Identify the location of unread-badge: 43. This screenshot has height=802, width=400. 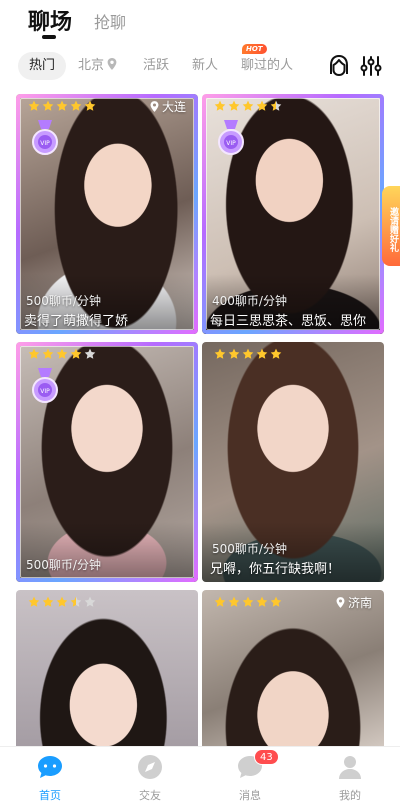
(266, 757).